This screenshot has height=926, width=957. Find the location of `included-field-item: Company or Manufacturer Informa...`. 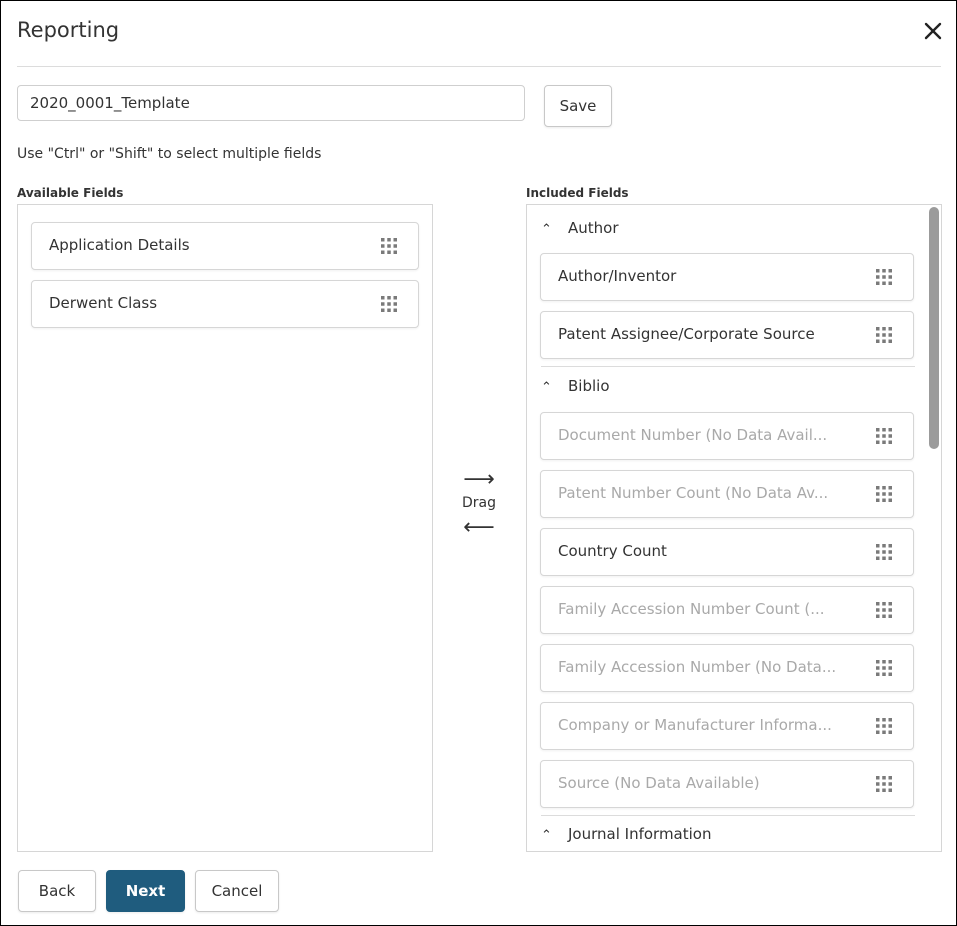

included-field-item: Company or Manufacturer Informa... is located at coordinates (727, 726).